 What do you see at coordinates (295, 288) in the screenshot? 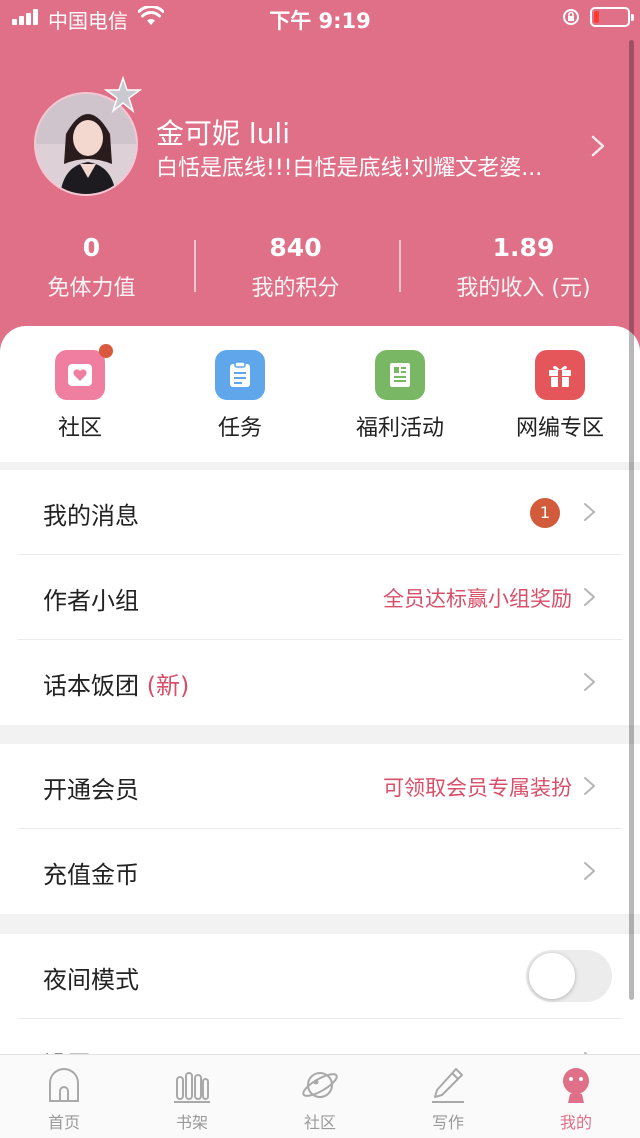
I see `stat-label: 我的积分` at bounding box center [295, 288].